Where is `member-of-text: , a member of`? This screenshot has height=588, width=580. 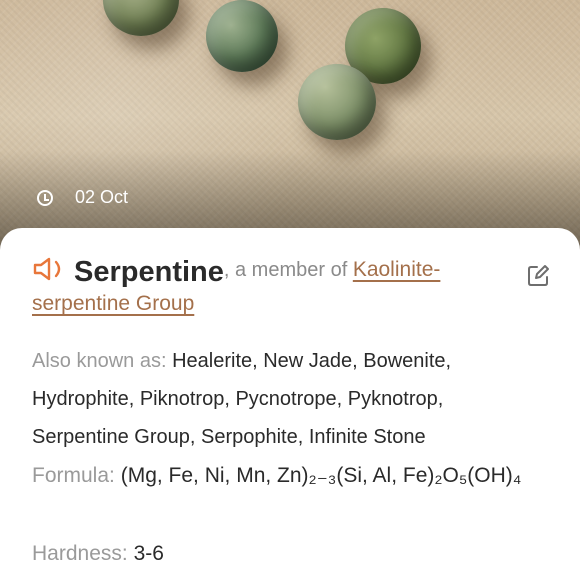
member-of-text: , a member of is located at coordinates (288, 270).